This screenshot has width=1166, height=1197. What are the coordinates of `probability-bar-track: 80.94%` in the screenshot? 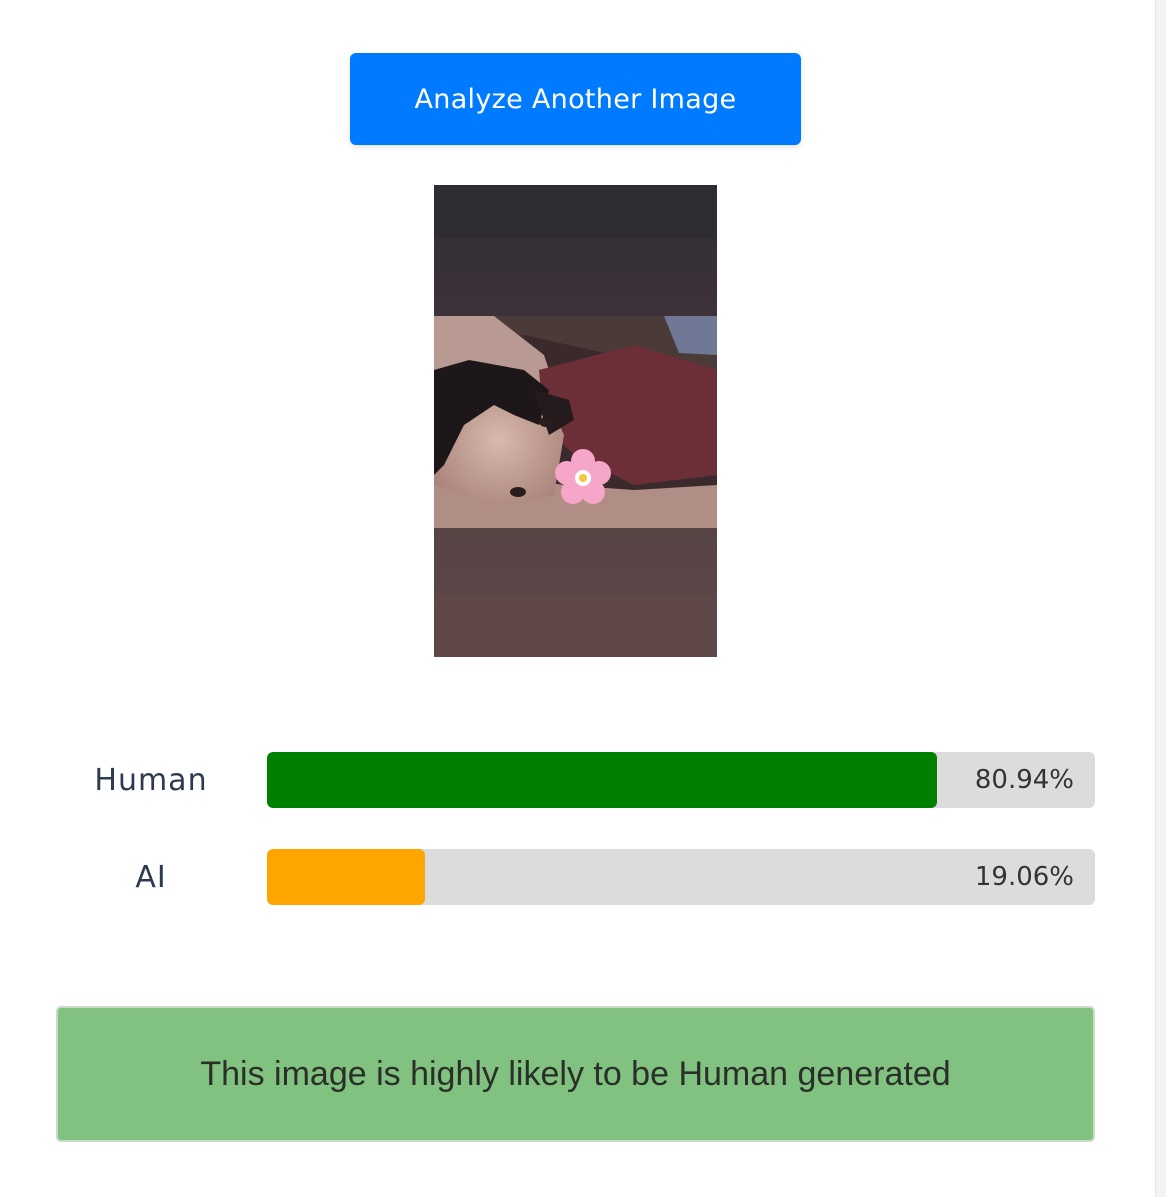 It's located at (681, 780).